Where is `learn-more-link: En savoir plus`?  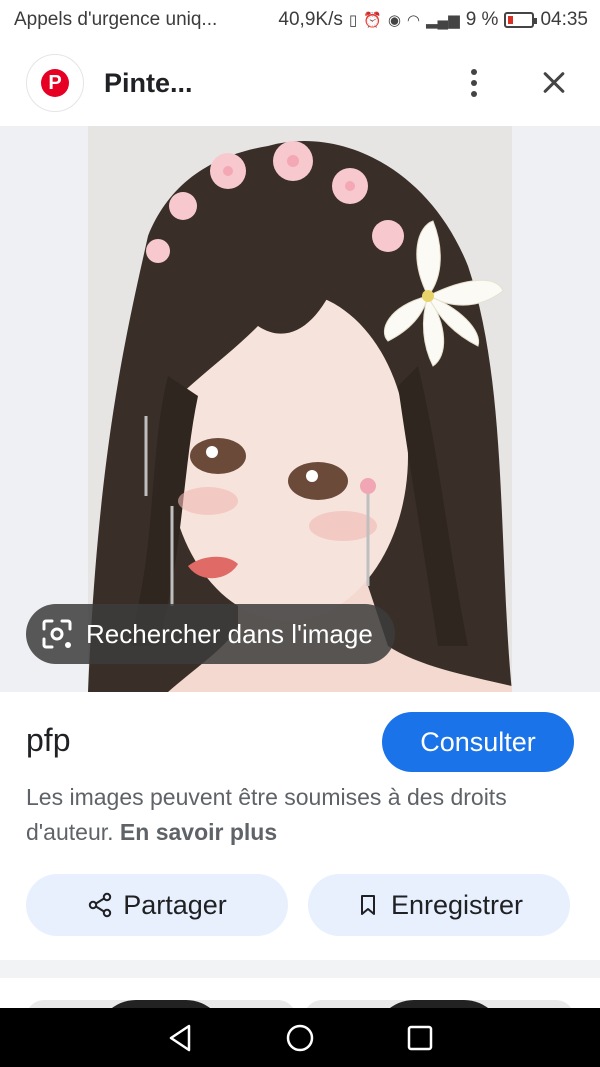 learn-more-link: En savoir plus is located at coordinates (198, 832).